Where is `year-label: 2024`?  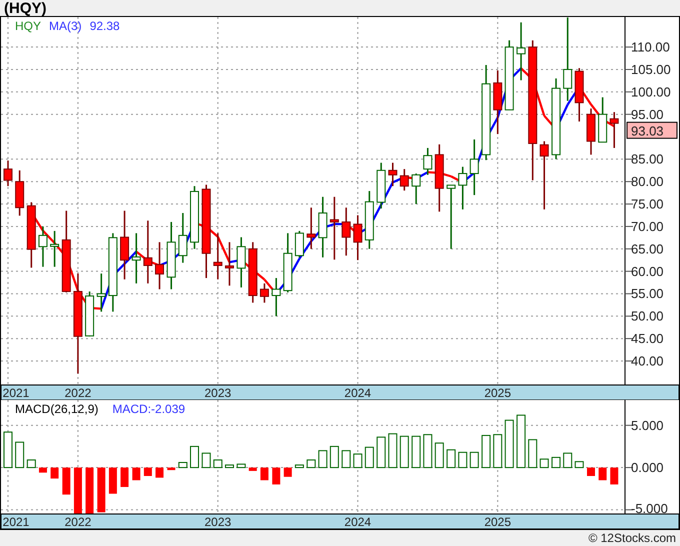
year-label: 2024 is located at coordinates (358, 393).